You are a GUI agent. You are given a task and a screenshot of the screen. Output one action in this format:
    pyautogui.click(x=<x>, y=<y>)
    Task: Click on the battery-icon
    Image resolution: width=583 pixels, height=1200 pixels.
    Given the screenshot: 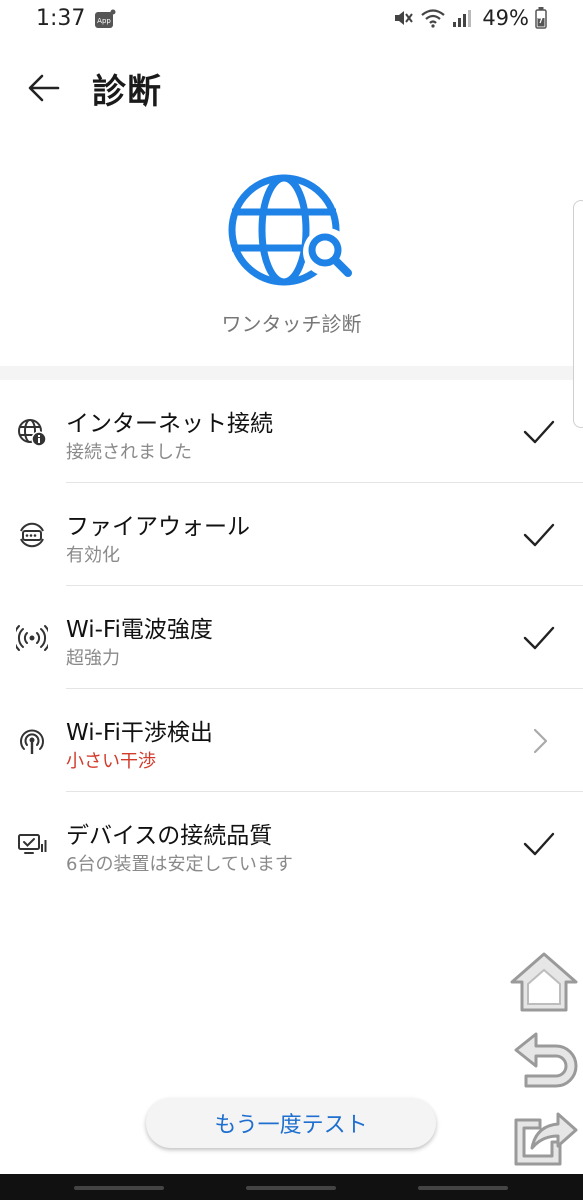 What is the action you would take?
    pyautogui.click(x=541, y=18)
    